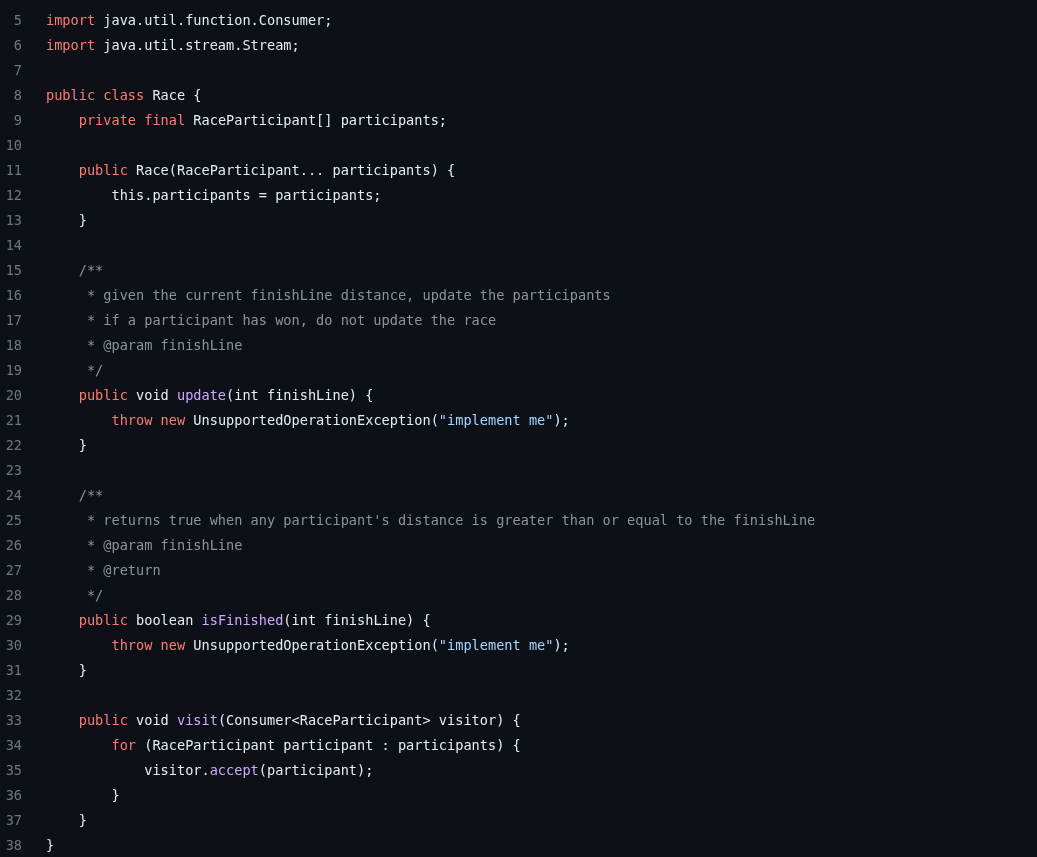  What do you see at coordinates (299, 721) in the screenshot?
I see `code-line: public void visit(Consumer<RaceParticipant> visitor) {` at bounding box center [299, 721].